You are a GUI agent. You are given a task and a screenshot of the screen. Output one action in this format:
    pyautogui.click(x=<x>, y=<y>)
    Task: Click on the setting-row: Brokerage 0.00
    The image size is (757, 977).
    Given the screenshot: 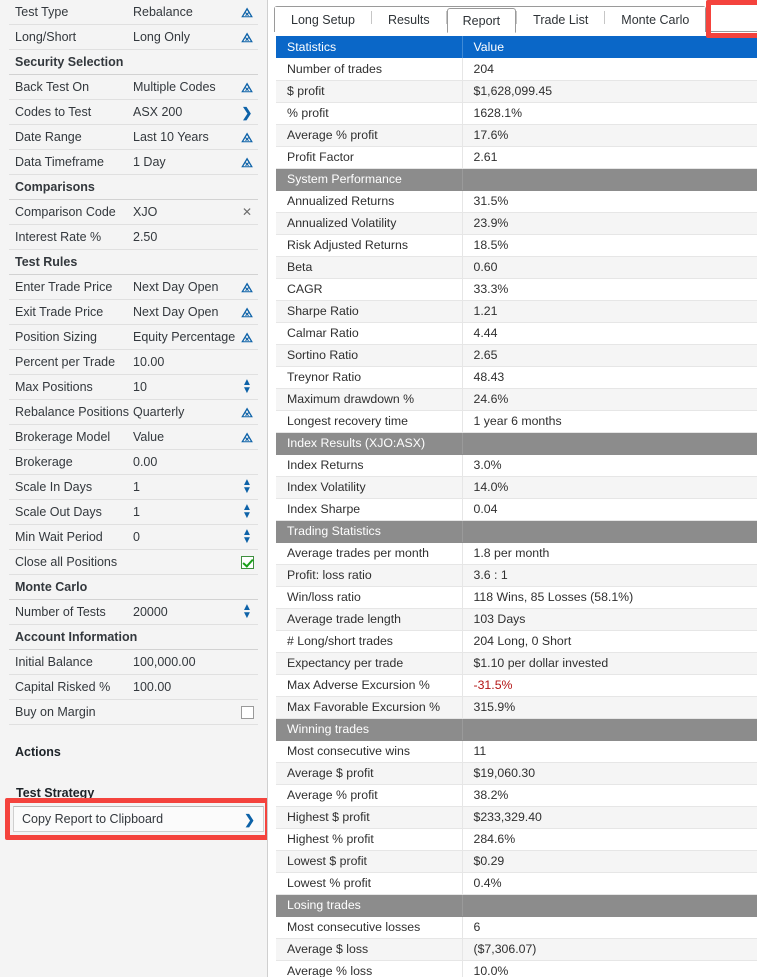 What is the action you would take?
    pyautogui.click(x=133, y=462)
    